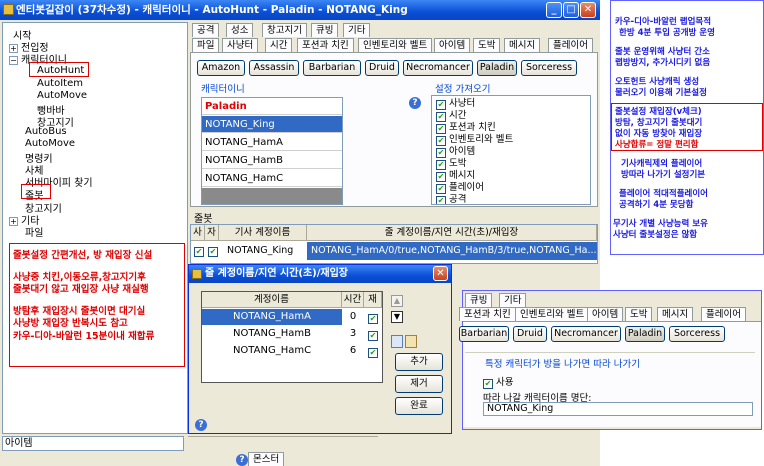 The width and height of the screenshot is (764, 466). Describe the element at coordinates (373, 300) in the screenshot. I see `column-header: 재` at that location.